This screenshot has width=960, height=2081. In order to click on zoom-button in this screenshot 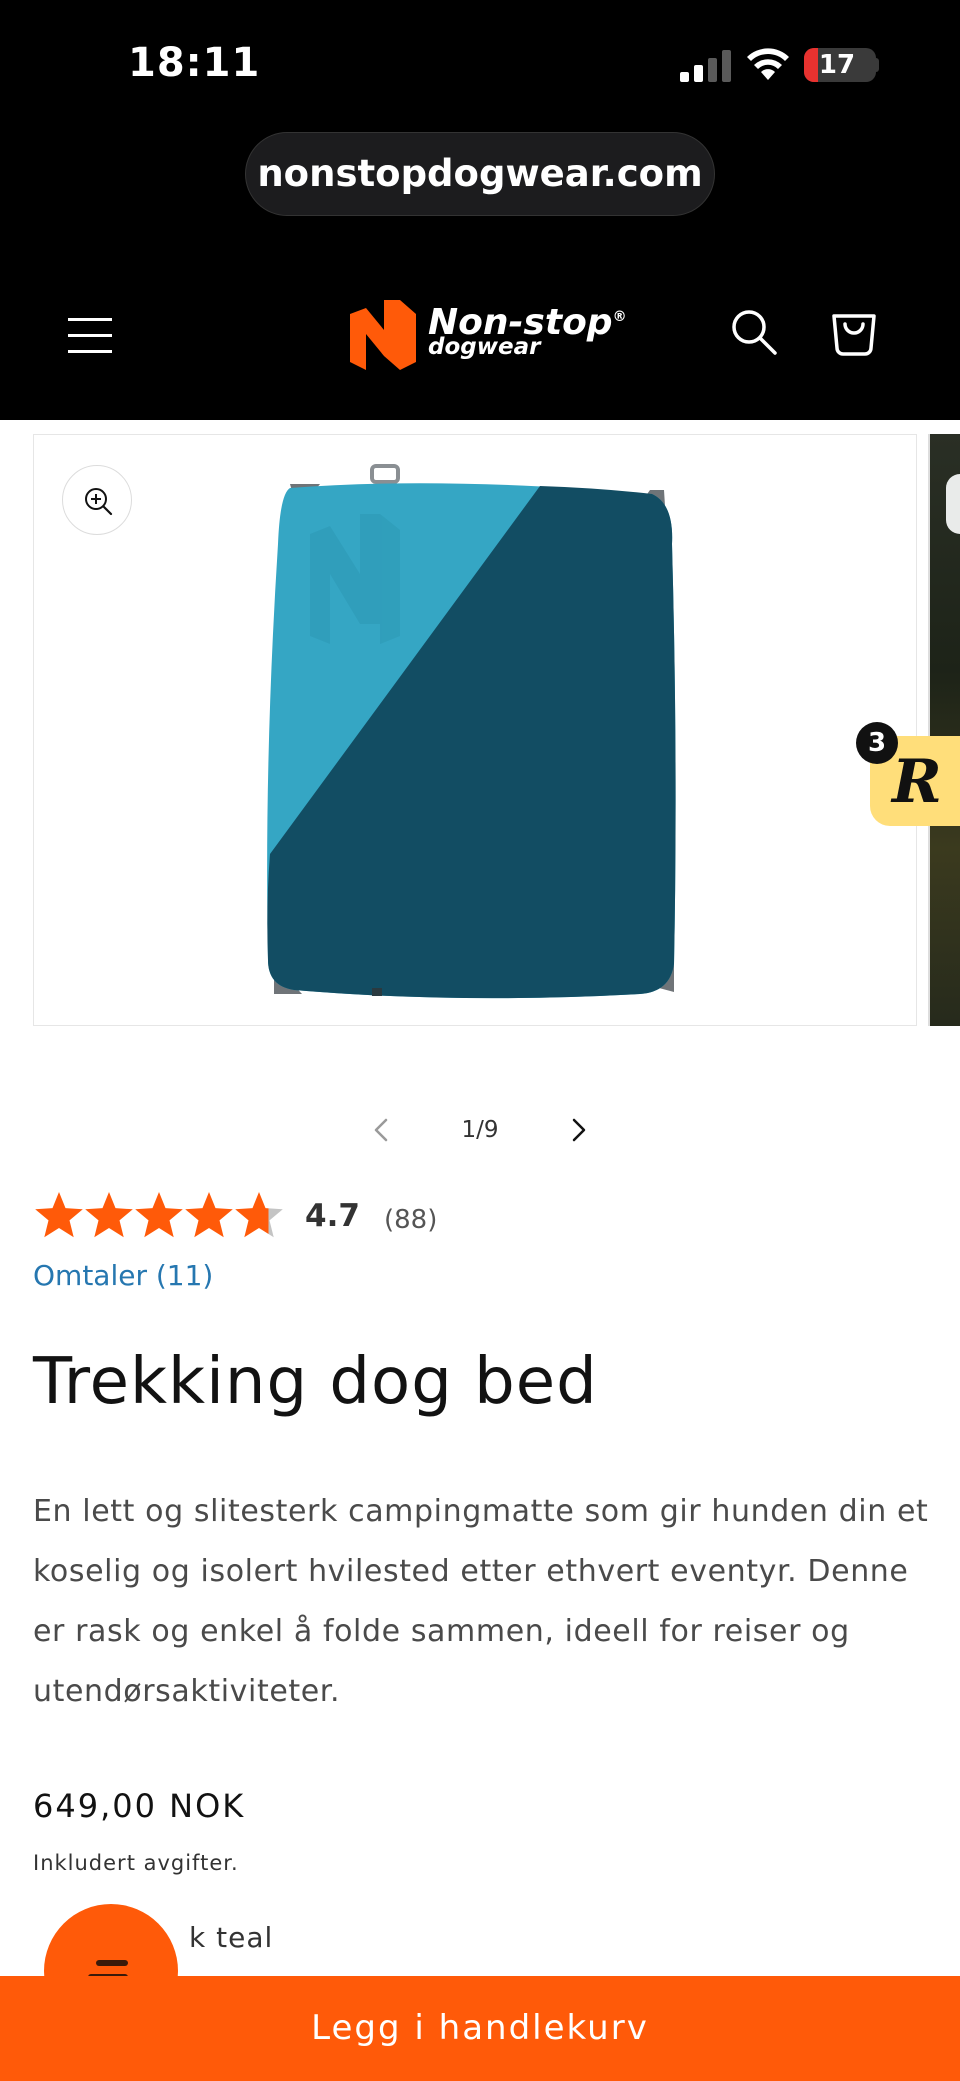, I will do `click(97, 500)`.